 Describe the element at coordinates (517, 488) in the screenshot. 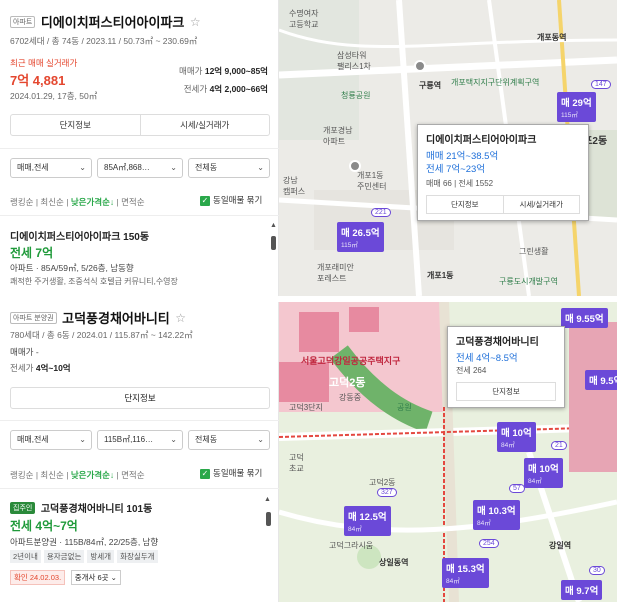

I see `count-badge: 57` at that location.